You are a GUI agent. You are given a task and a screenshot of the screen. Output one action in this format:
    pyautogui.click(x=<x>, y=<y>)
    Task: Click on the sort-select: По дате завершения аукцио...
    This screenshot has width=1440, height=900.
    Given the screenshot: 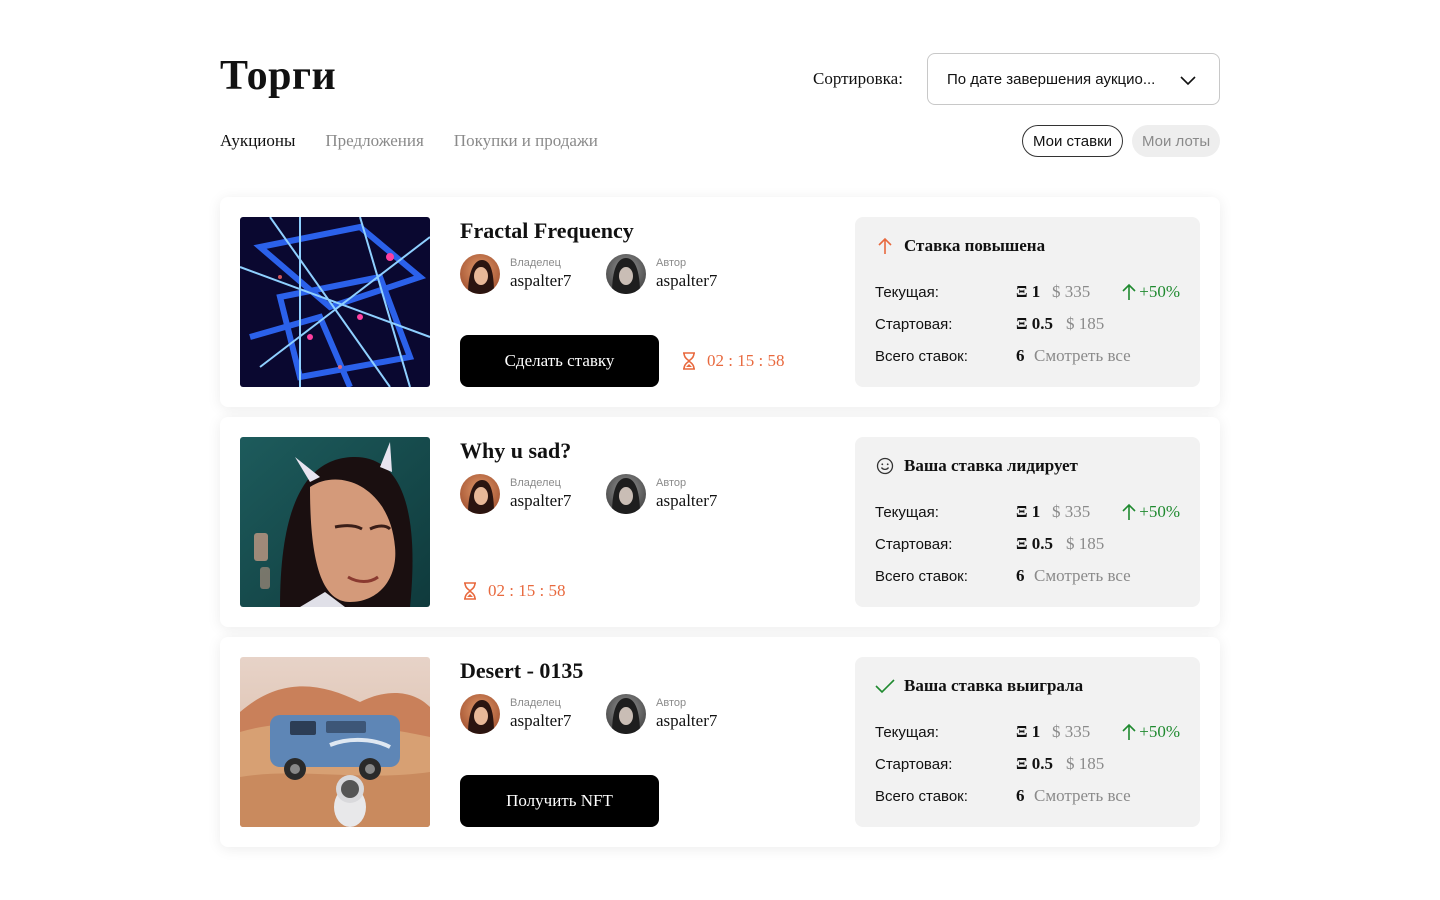 What is the action you would take?
    pyautogui.click(x=1073, y=79)
    